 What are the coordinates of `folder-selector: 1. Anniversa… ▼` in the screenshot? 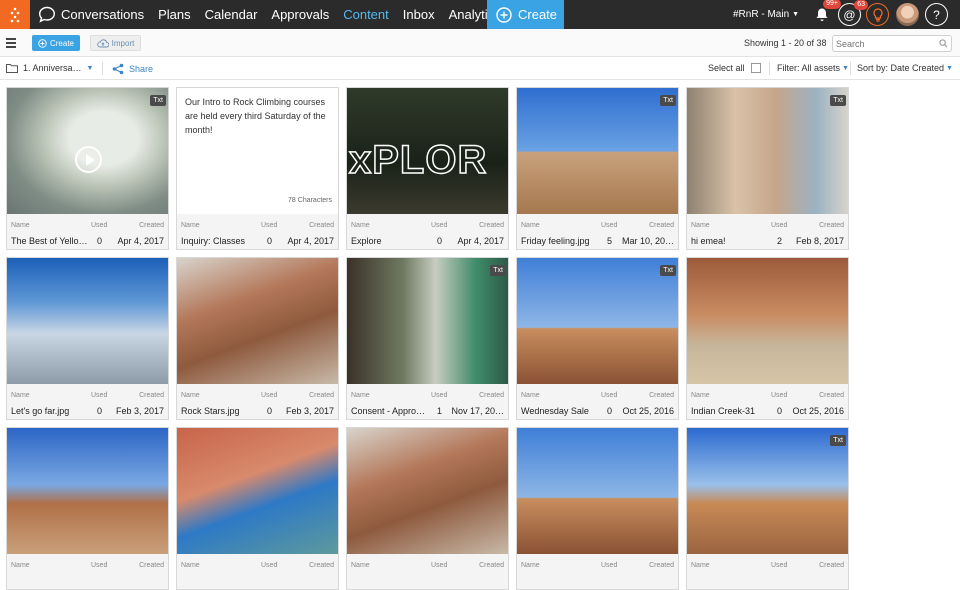 It's located at (49, 68).